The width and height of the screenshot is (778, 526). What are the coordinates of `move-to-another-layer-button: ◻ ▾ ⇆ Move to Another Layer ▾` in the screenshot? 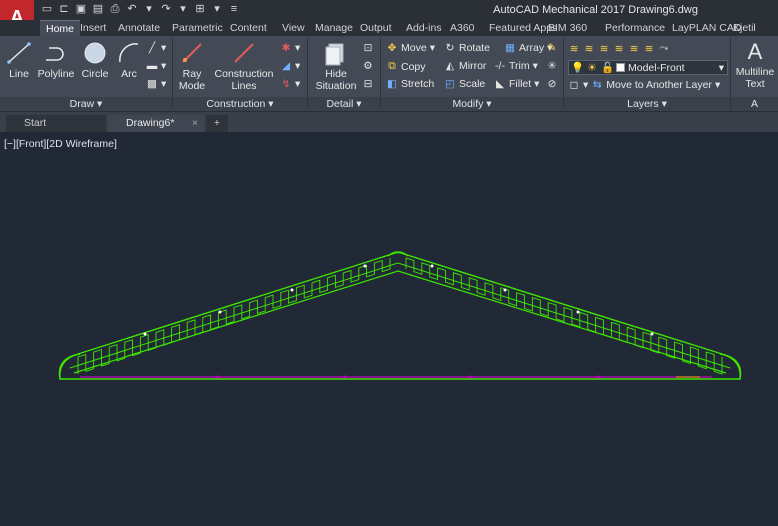 It's located at (644, 85).